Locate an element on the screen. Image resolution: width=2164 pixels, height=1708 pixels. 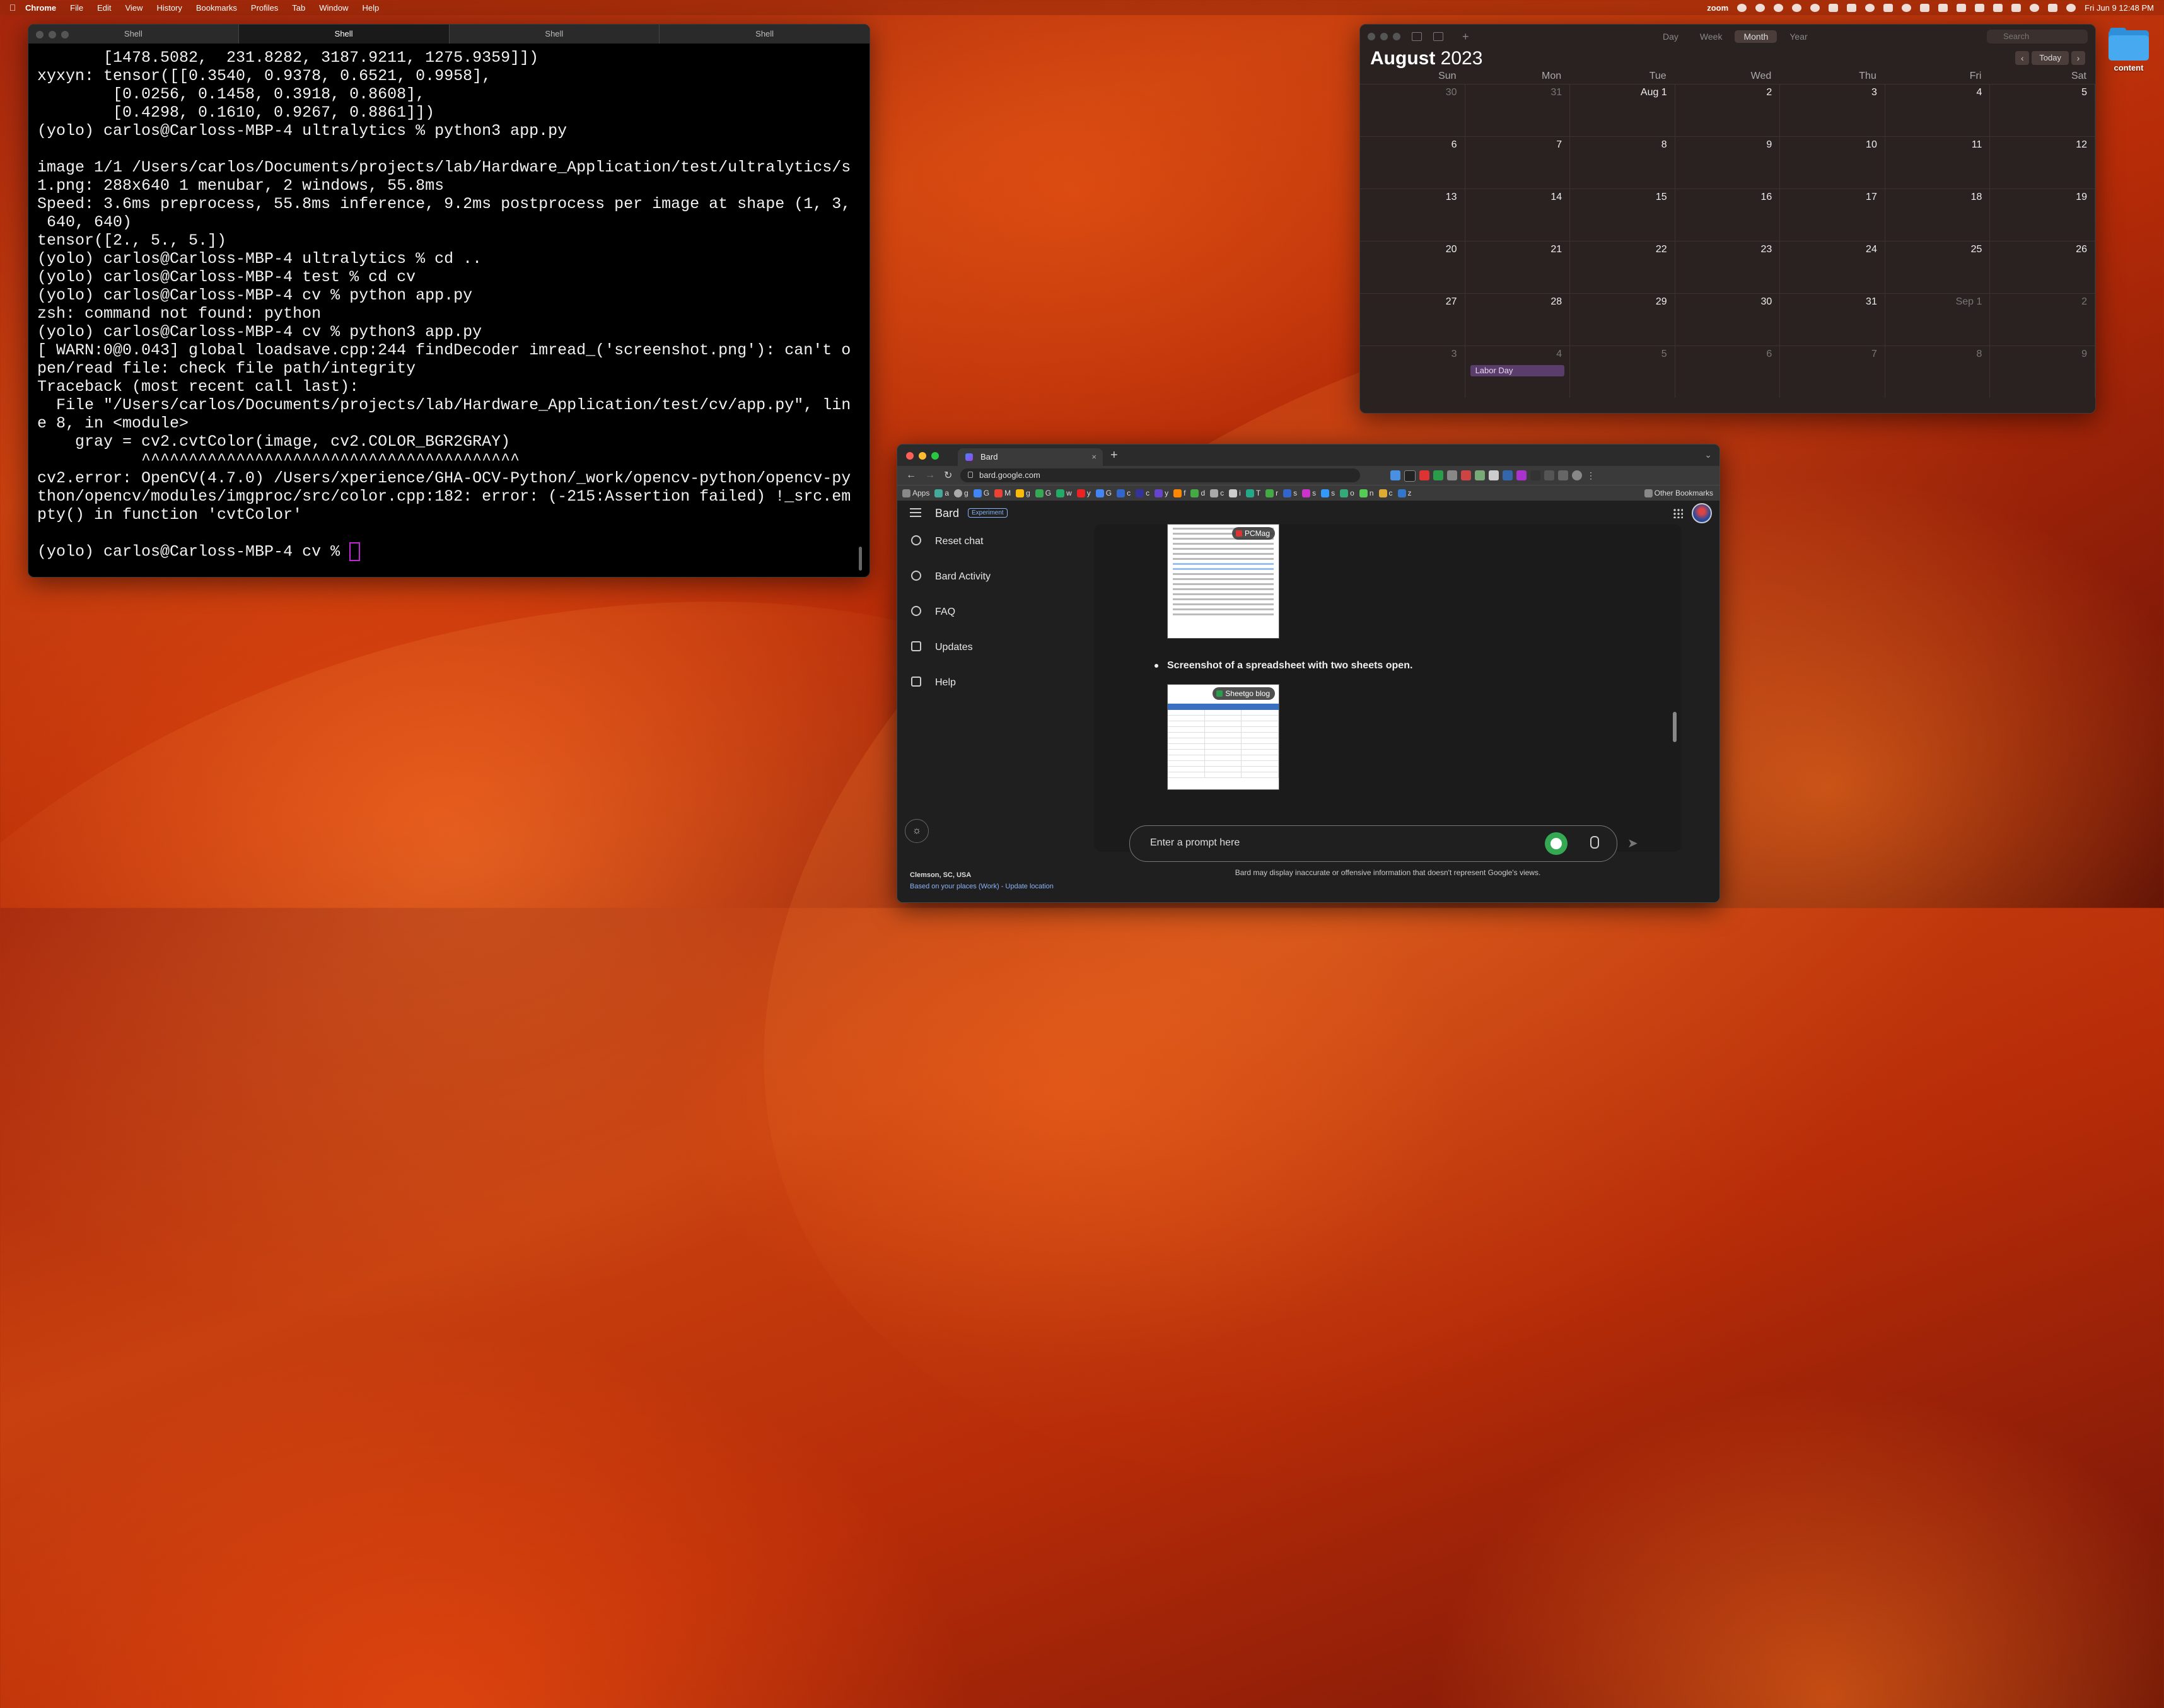
day-cell: 4 is located at coordinates (1938, 110).